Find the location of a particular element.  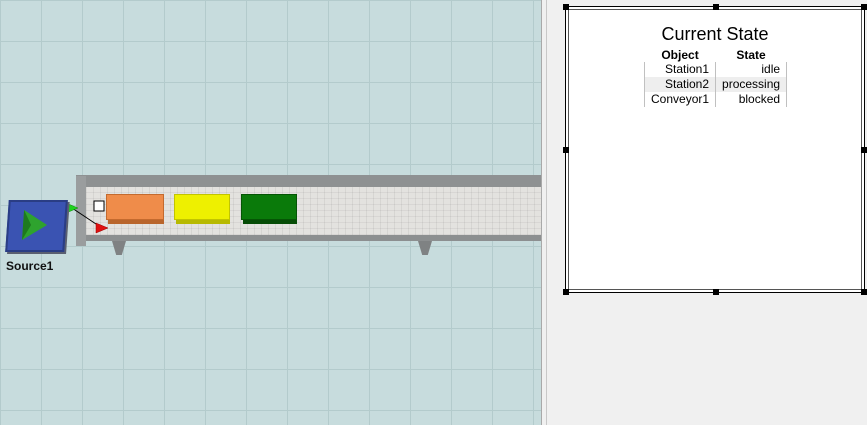

connection-overlay is located at coordinates (87, 217).